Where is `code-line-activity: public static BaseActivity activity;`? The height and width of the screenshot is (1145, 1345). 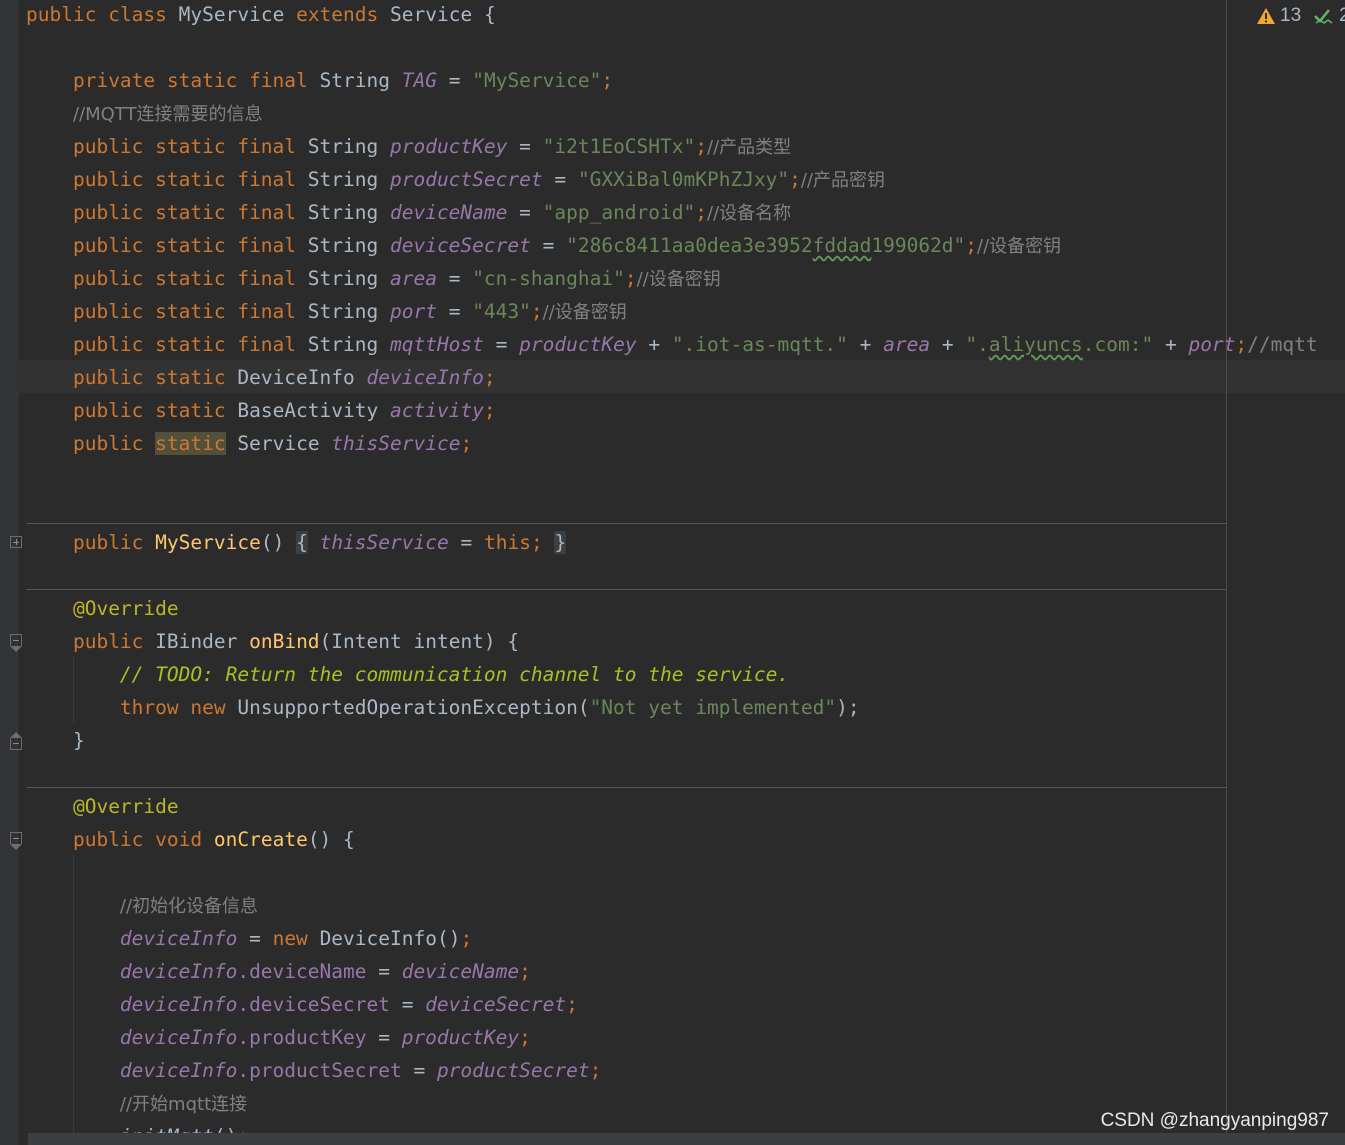
code-line-activity: public static BaseActivity activity; is located at coordinates (284, 410).